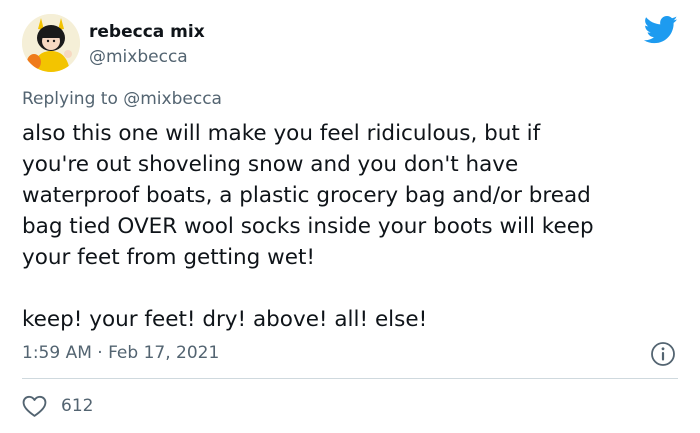  What do you see at coordinates (663, 354) in the screenshot?
I see `info-icon` at bounding box center [663, 354].